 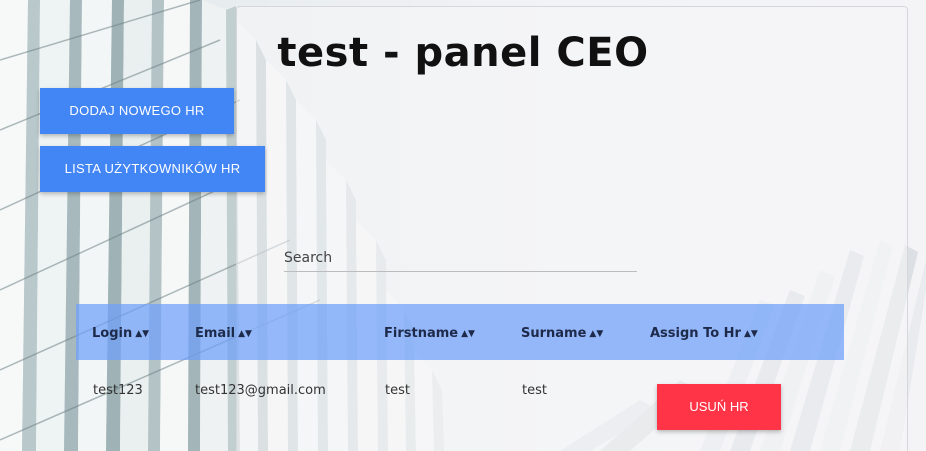 I want to click on search-input, so click(x=460, y=258).